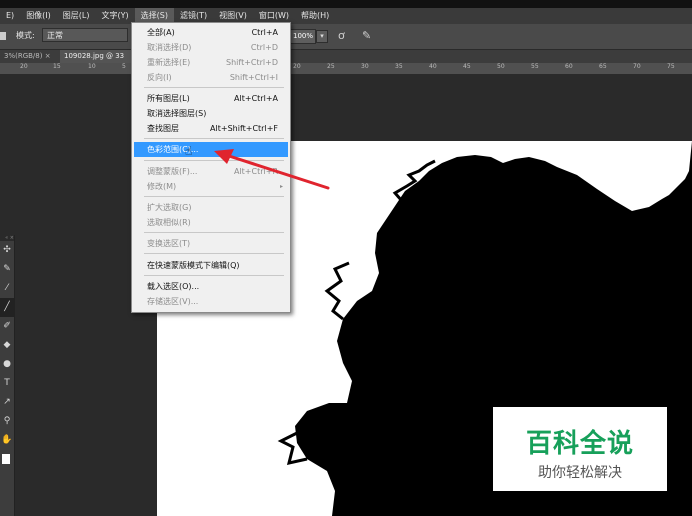 The image size is (692, 516). Describe the element at coordinates (580, 473) in the screenshot. I see `watermark-subtitle: 助你轻松解决` at that location.